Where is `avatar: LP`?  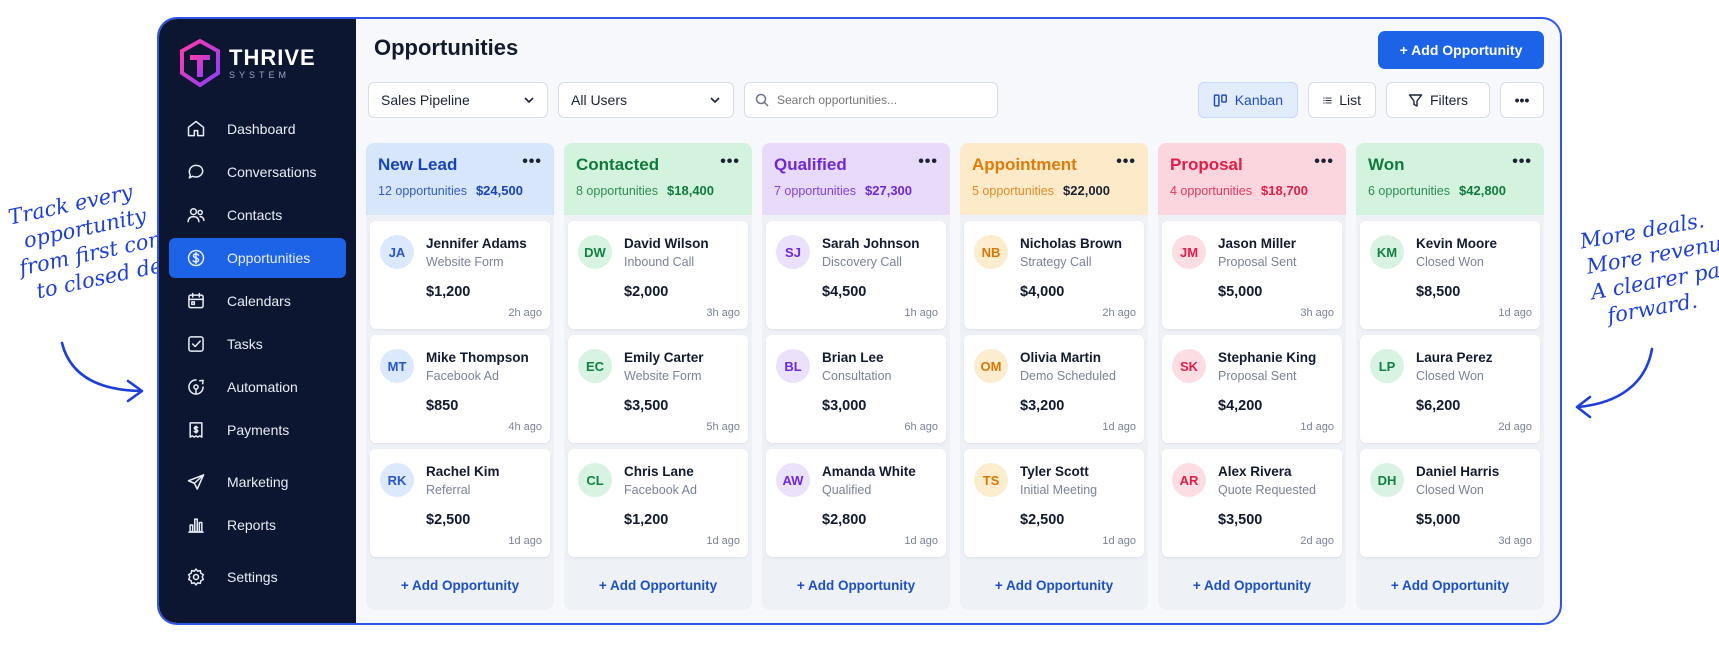 avatar: LP is located at coordinates (1387, 366).